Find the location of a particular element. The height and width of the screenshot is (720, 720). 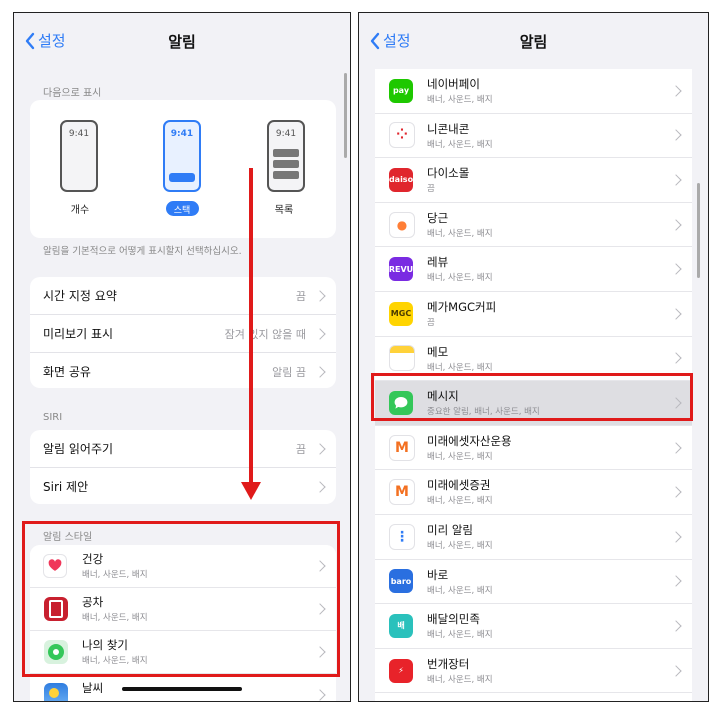

daiso-icon: daiso is located at coordinates (401, 179).